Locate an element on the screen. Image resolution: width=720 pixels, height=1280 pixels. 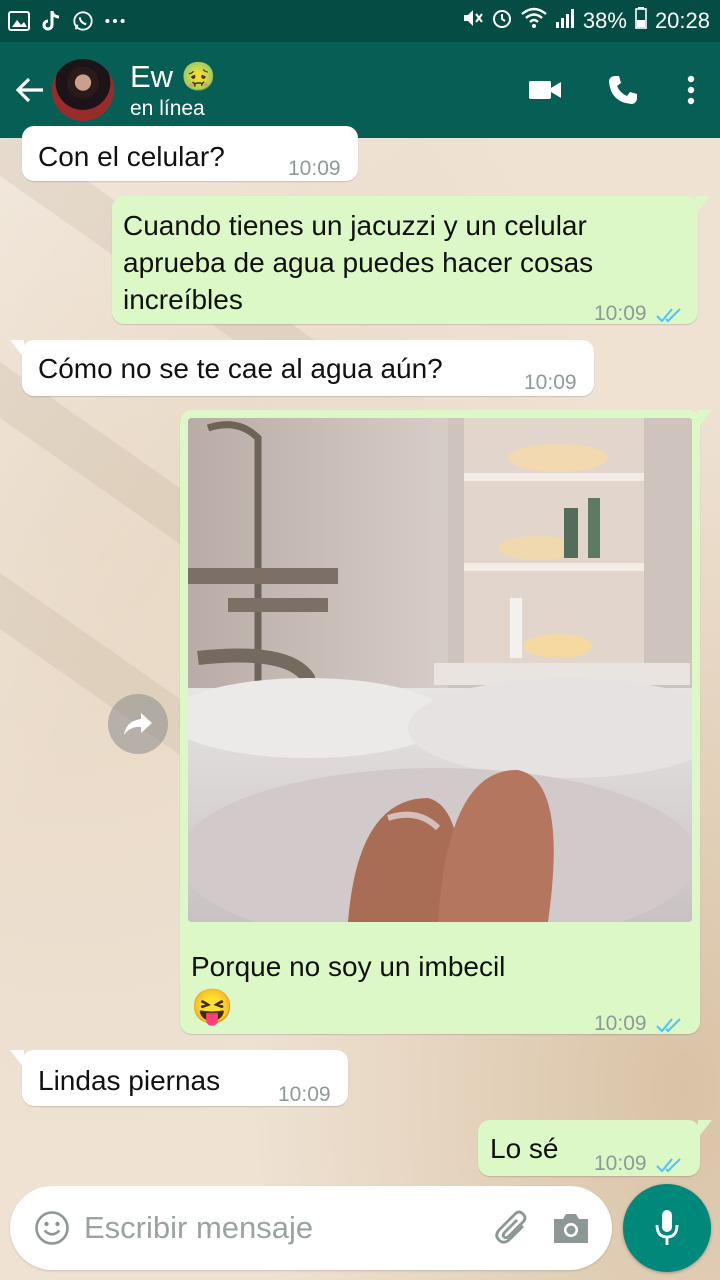
back-button is located at coordinates (30, 90).